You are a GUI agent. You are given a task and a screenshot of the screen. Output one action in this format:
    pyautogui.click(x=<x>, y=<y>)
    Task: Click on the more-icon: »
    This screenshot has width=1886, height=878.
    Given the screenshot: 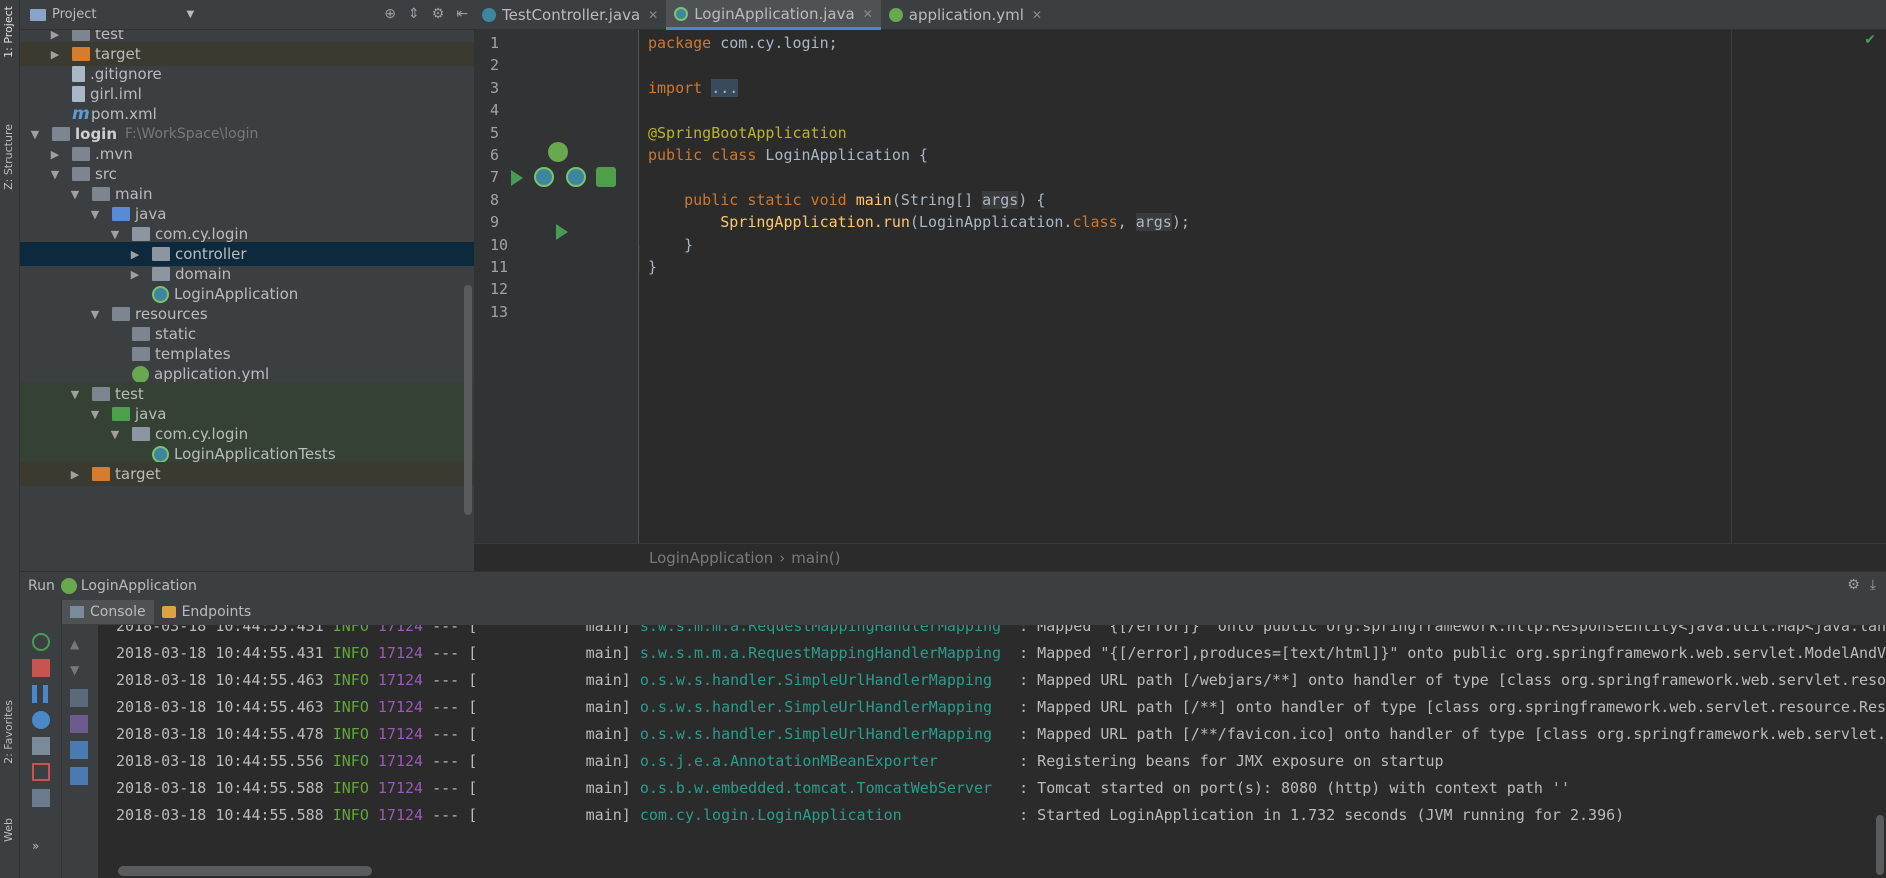 What is the action you would take?
    pyautogui.click(x=35, y=846)
    